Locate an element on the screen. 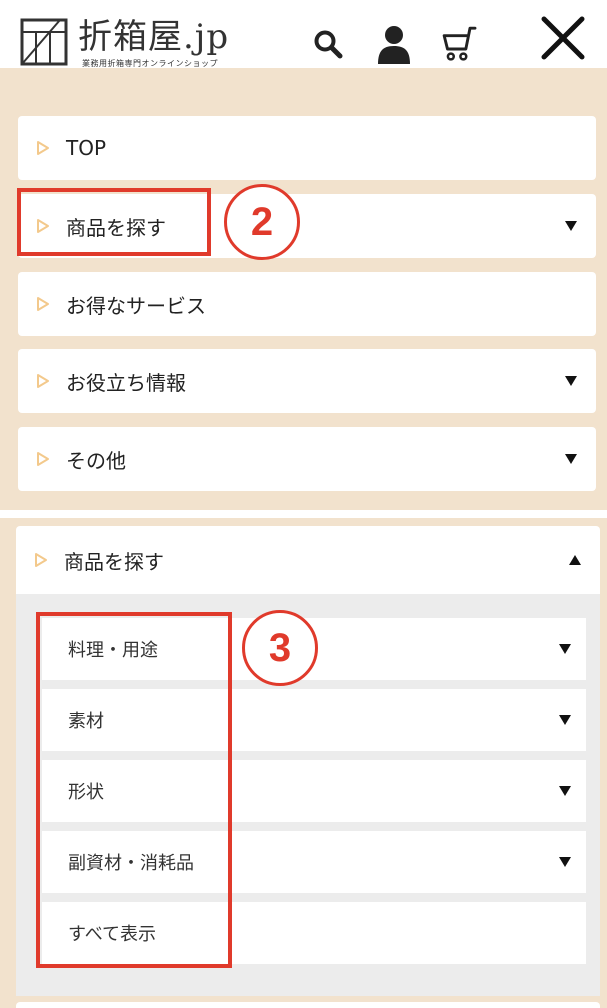 The width and height of the screenshot is (607, 1008). cart-icon is located at coordinates (459, 43).